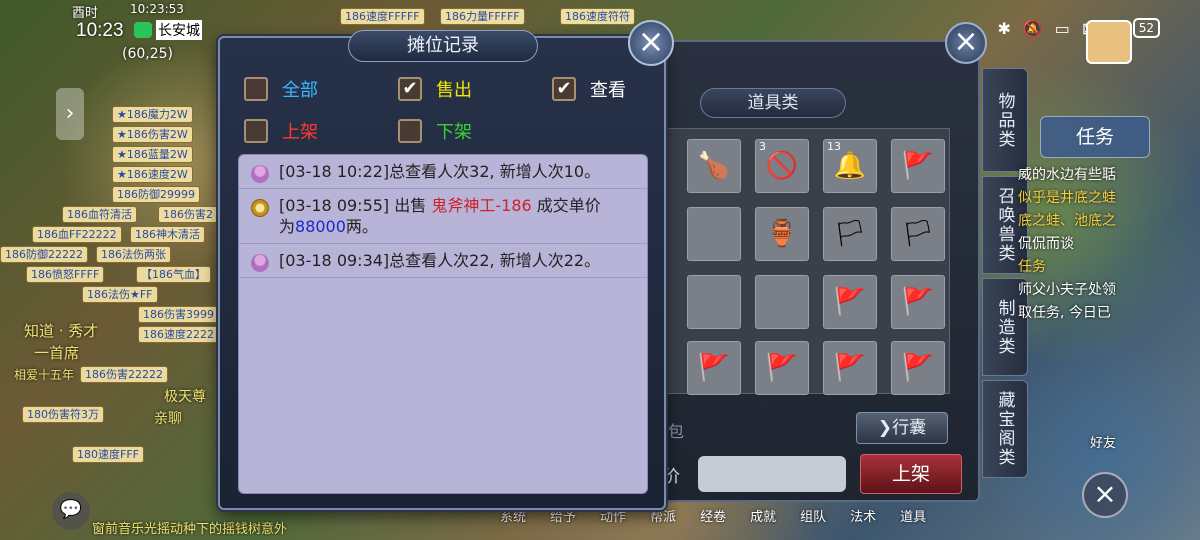 Image resolution: width=1200 pixels, height=540 pixels. What do you see at coordinates (902, 428) in the screenshot?
I see `bag-button: ❯行囊` at bounding box center [902, 428].